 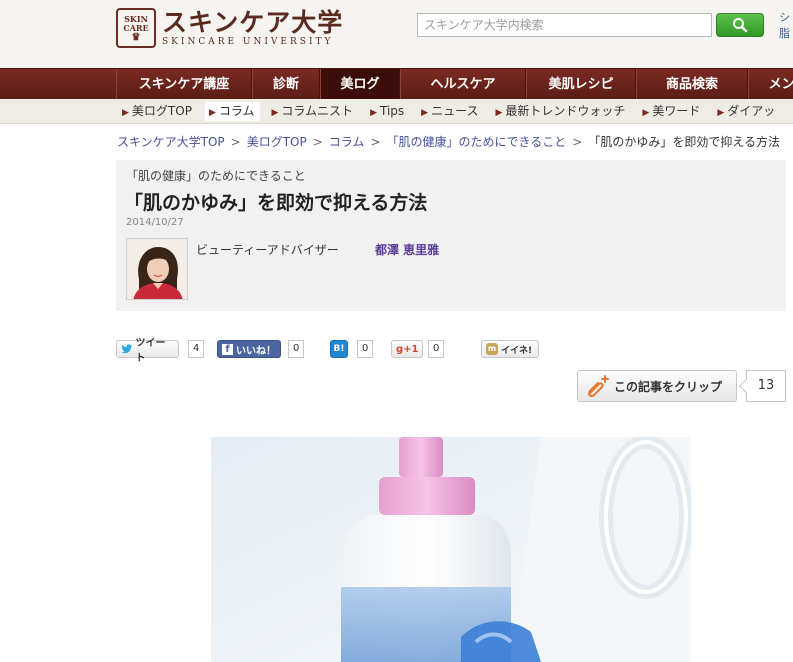 What do you see at coordinates (517, 350) in the screenshot?
I see `iine-label: イイネ!` at bounding box center [517, 350].